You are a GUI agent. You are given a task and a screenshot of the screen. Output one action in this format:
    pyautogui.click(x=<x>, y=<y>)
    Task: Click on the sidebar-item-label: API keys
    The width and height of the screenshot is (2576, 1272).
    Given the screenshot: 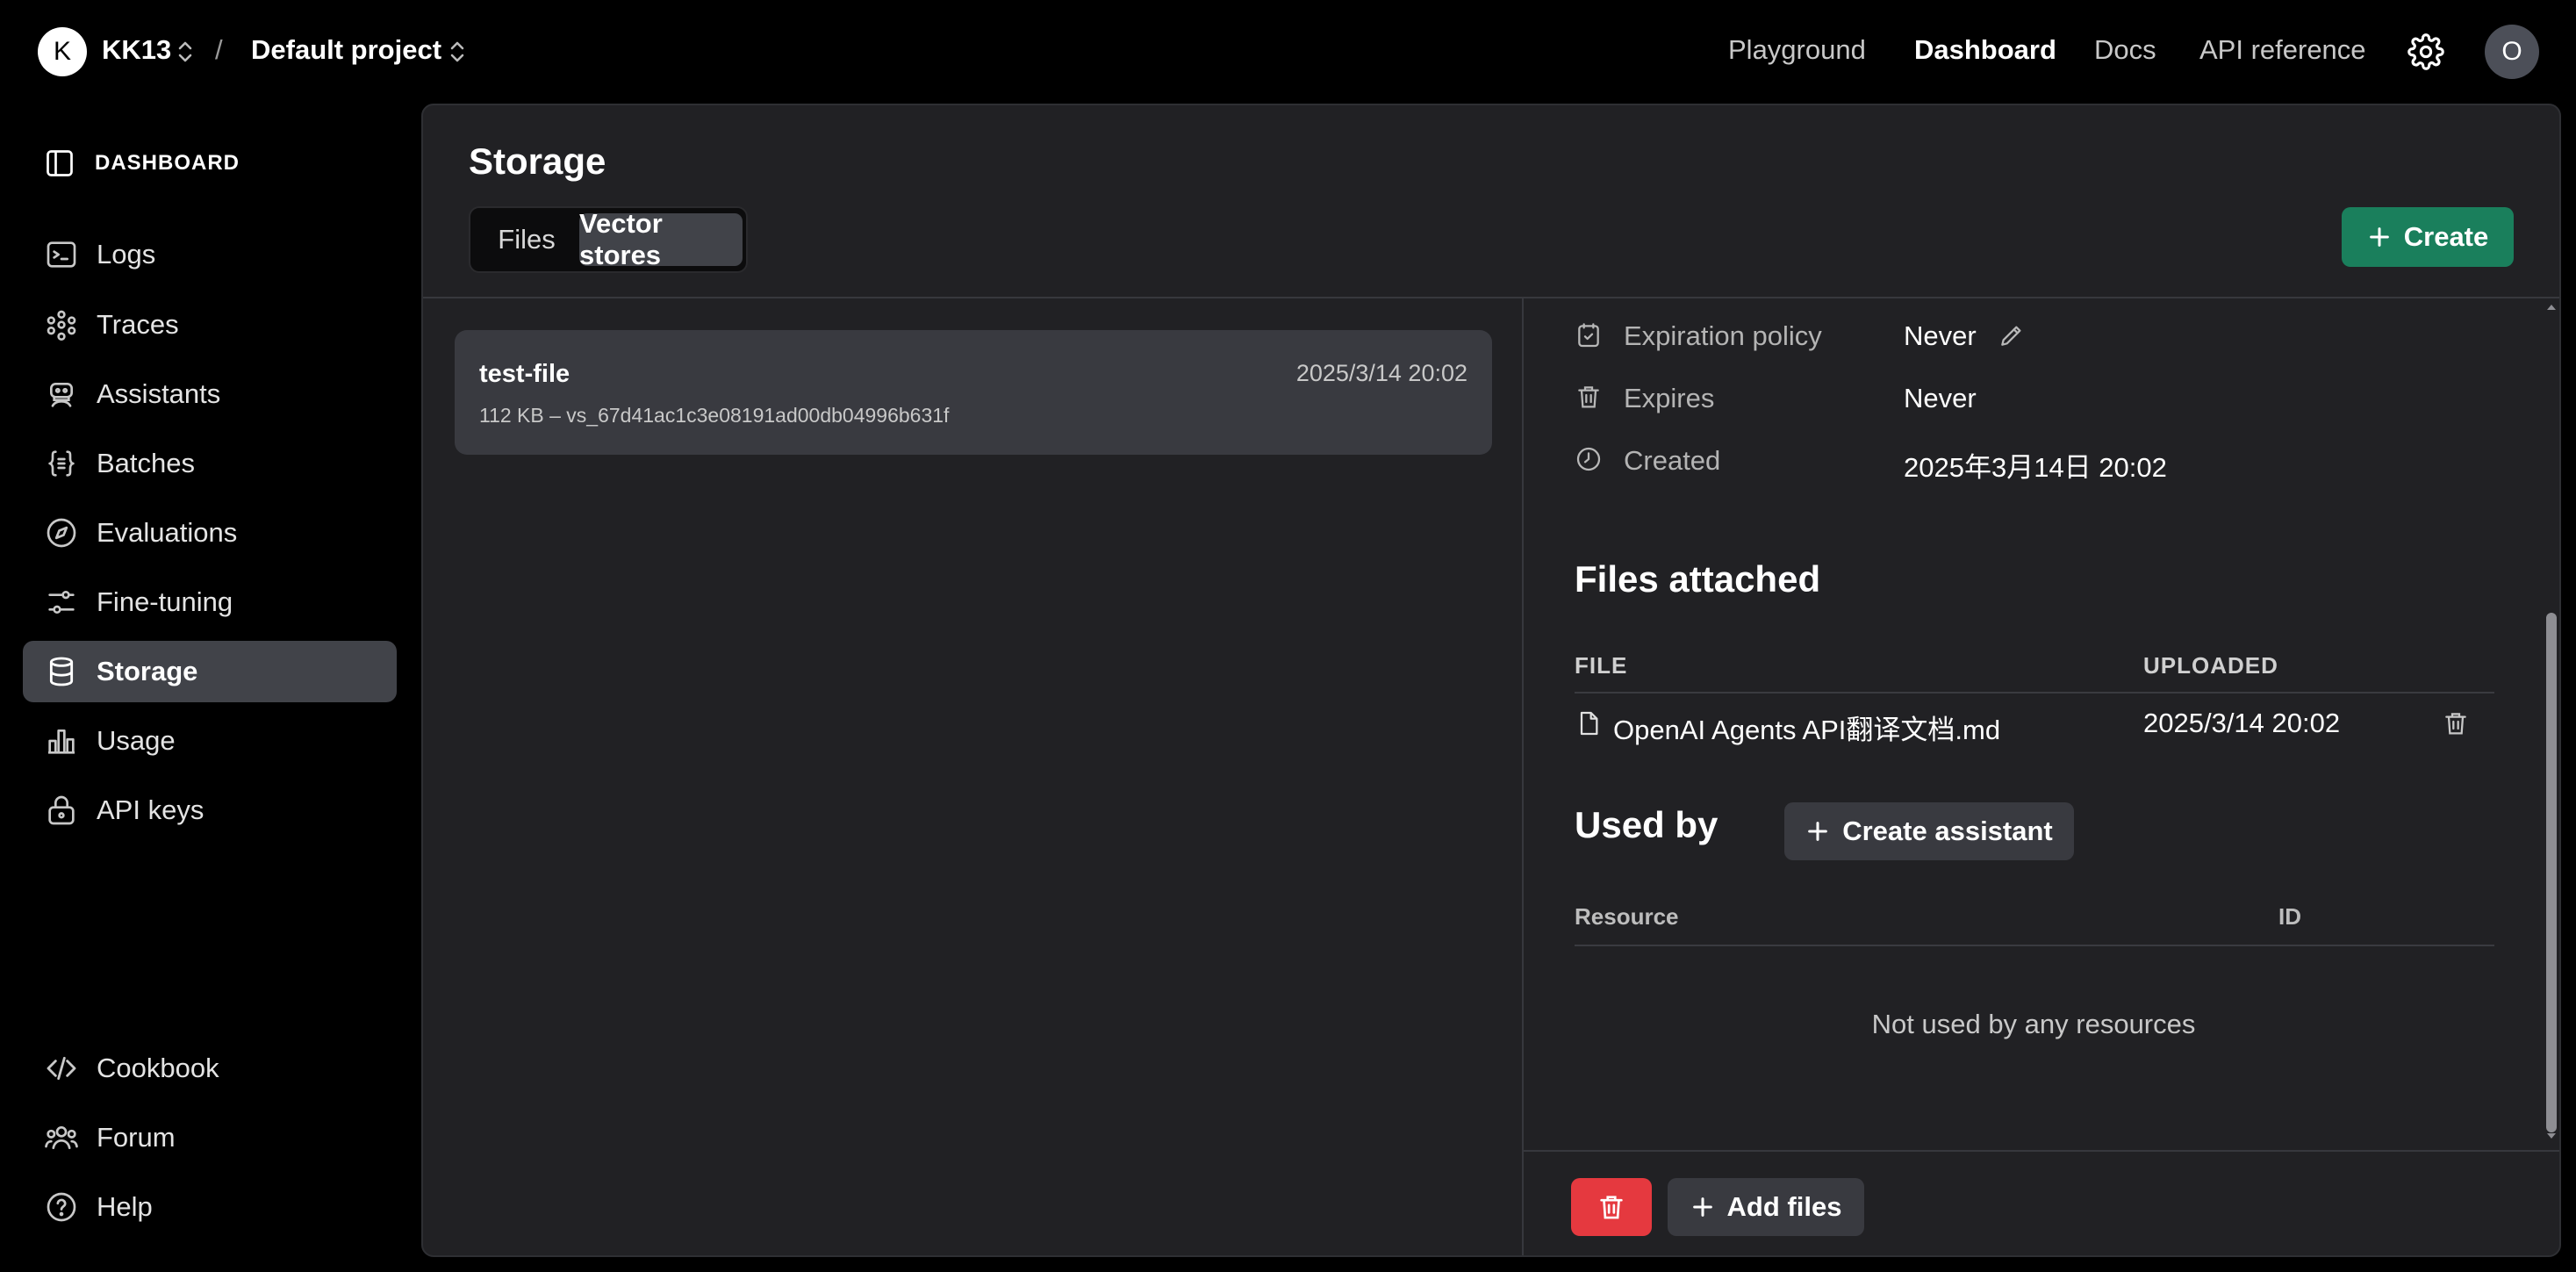 What is the action you would take?
    pyautogui.click(x=151, y=809)
    